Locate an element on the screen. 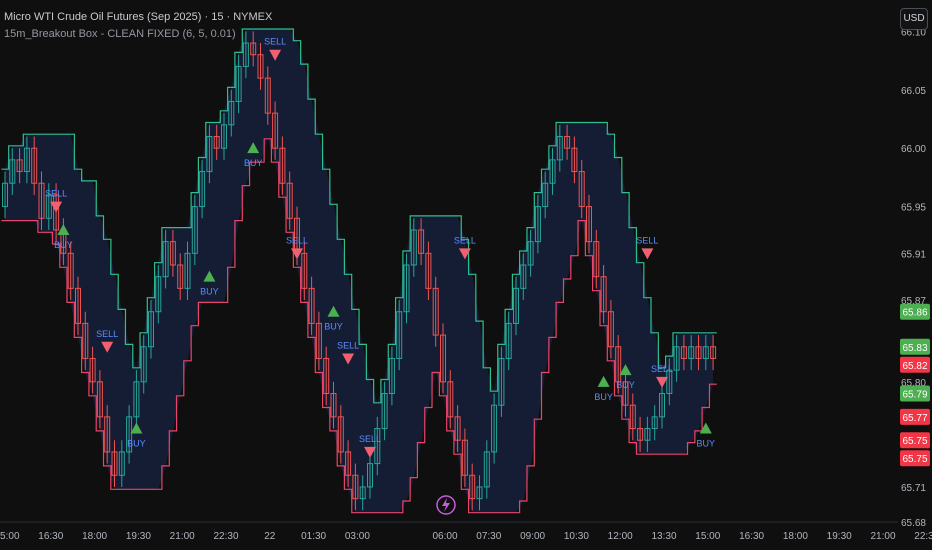 This screenshot has width=932, height=550. price-label: 65.79 is located at coordinates (915, 393).